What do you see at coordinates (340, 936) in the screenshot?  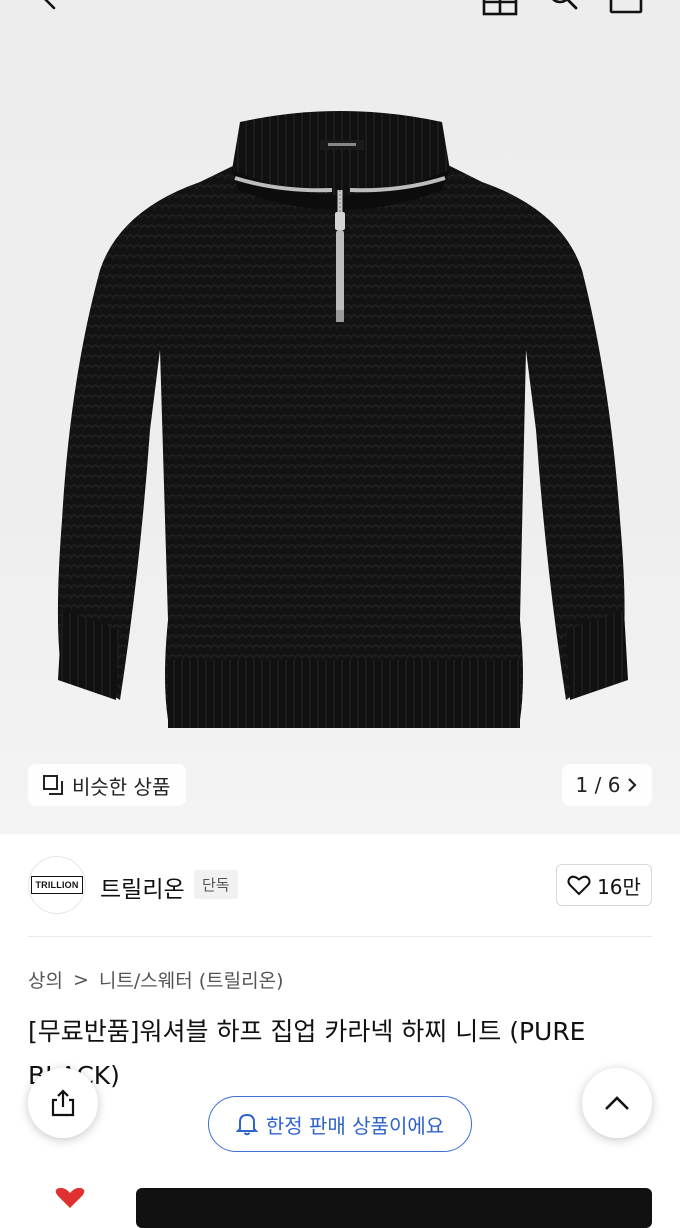 I see `divider` at bounding box center [340, 936].